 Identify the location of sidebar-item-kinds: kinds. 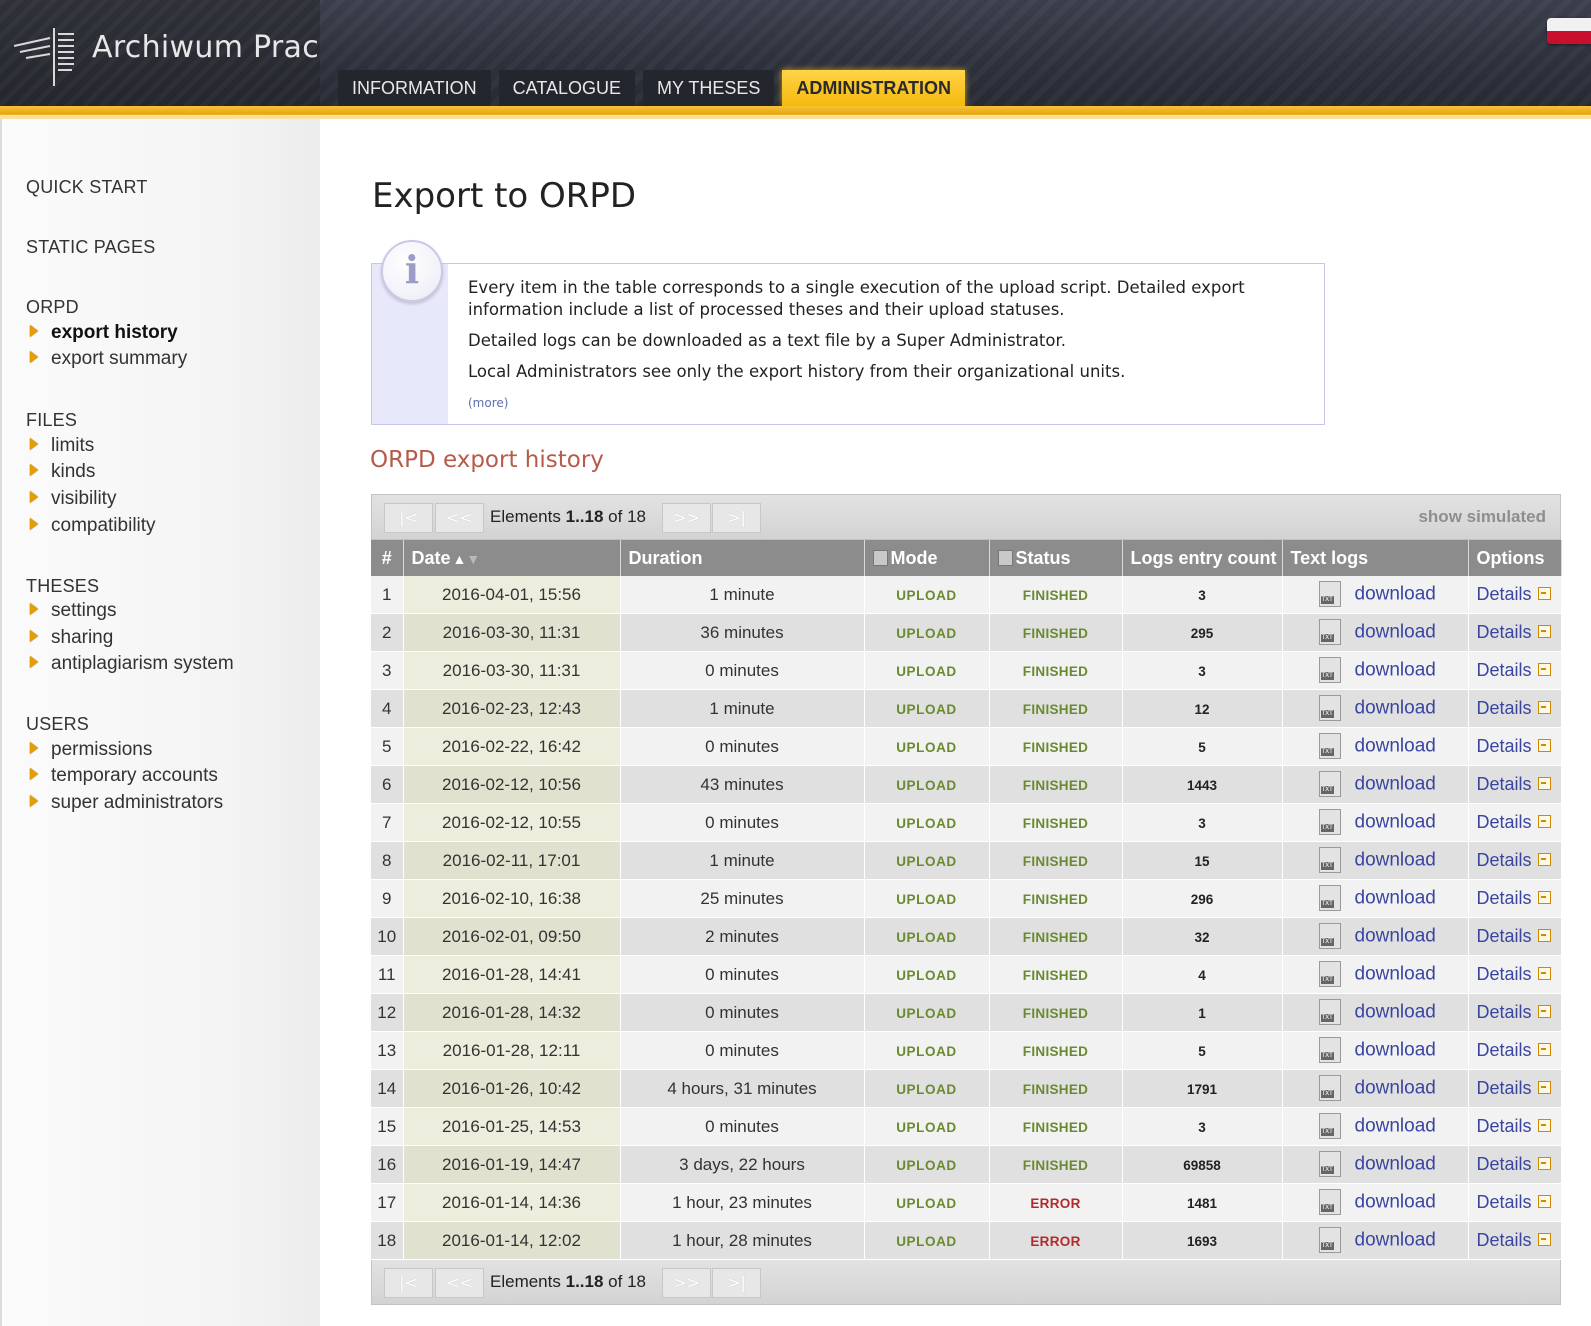
(62, 472).